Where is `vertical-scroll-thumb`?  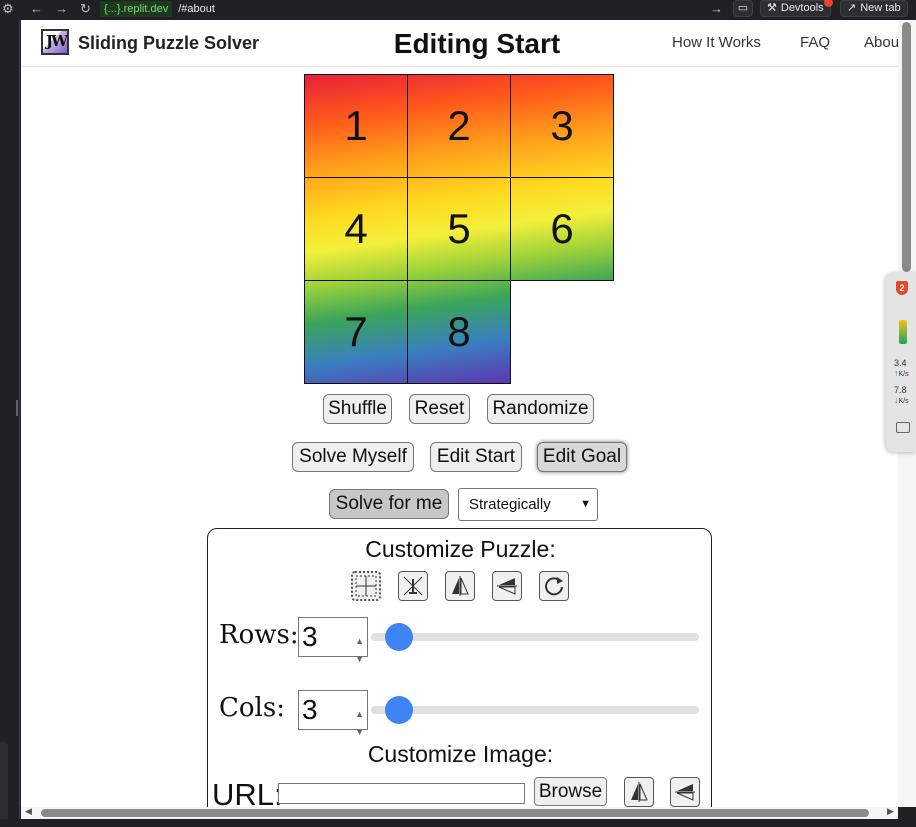
vertical-scroll-thumb is located at coordinates (906, 147).